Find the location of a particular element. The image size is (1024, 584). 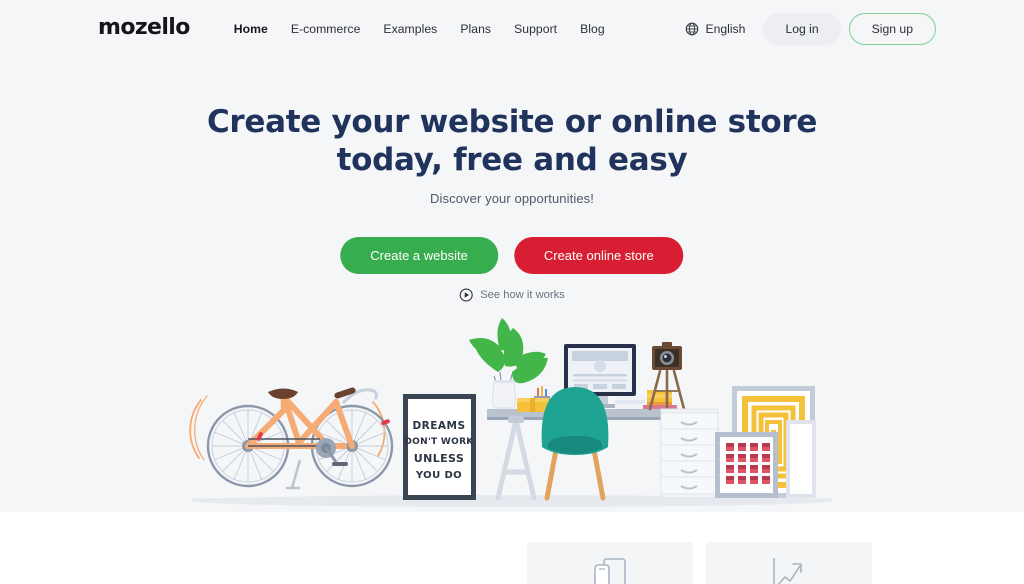

poster-line-1: DREAMS is located at coordinates (438, 426).